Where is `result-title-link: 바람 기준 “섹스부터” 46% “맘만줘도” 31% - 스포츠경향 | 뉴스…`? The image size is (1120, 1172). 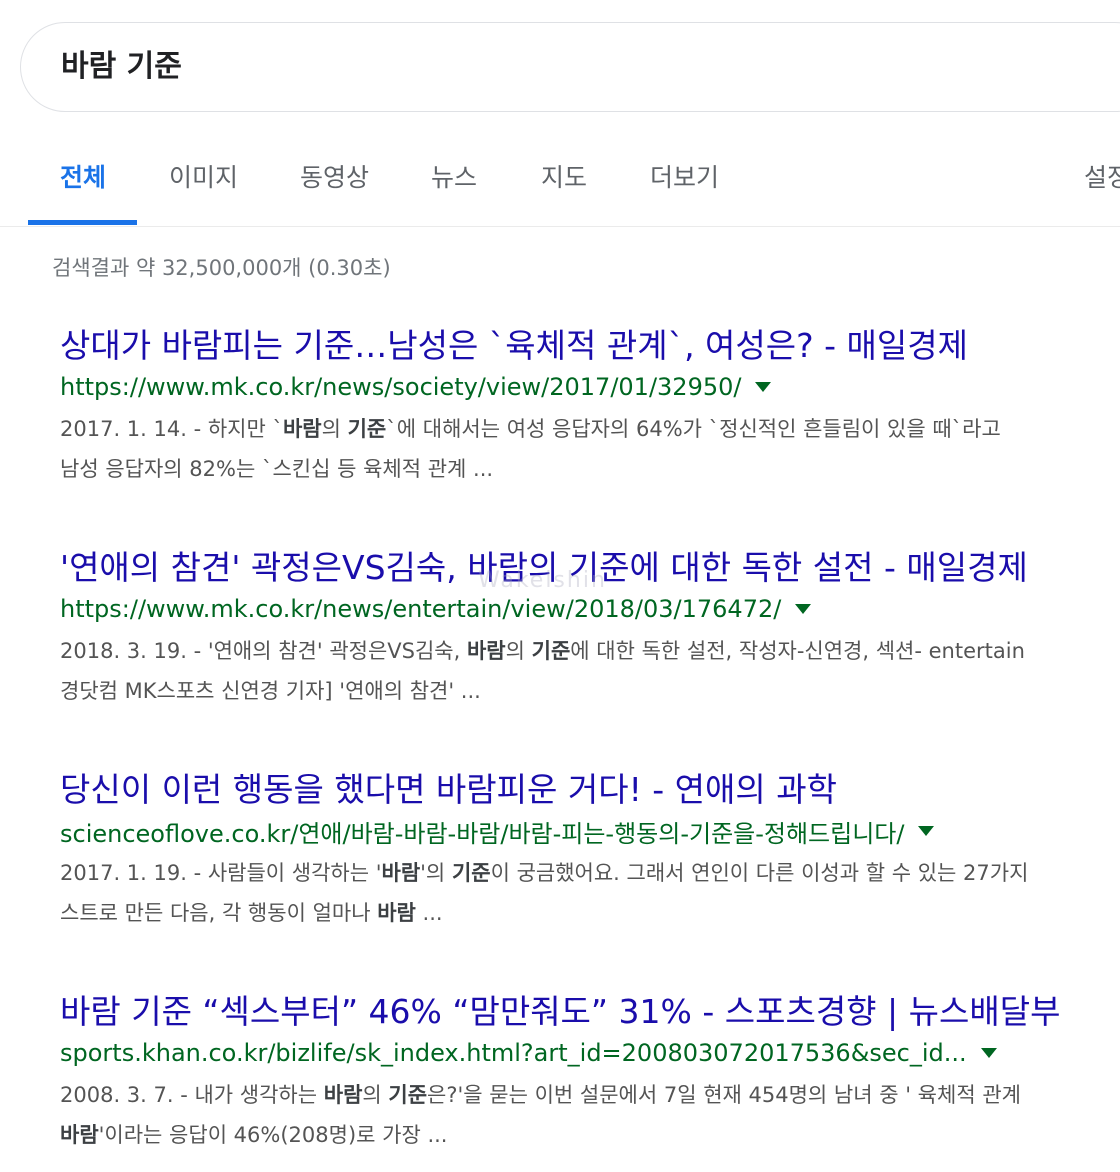
result-title-link: 바람 기준 “섹스부터” 46% “맘만줘도” 31% - 스포츠경향 | 뉴스… is located at coordinates (590, 1012).